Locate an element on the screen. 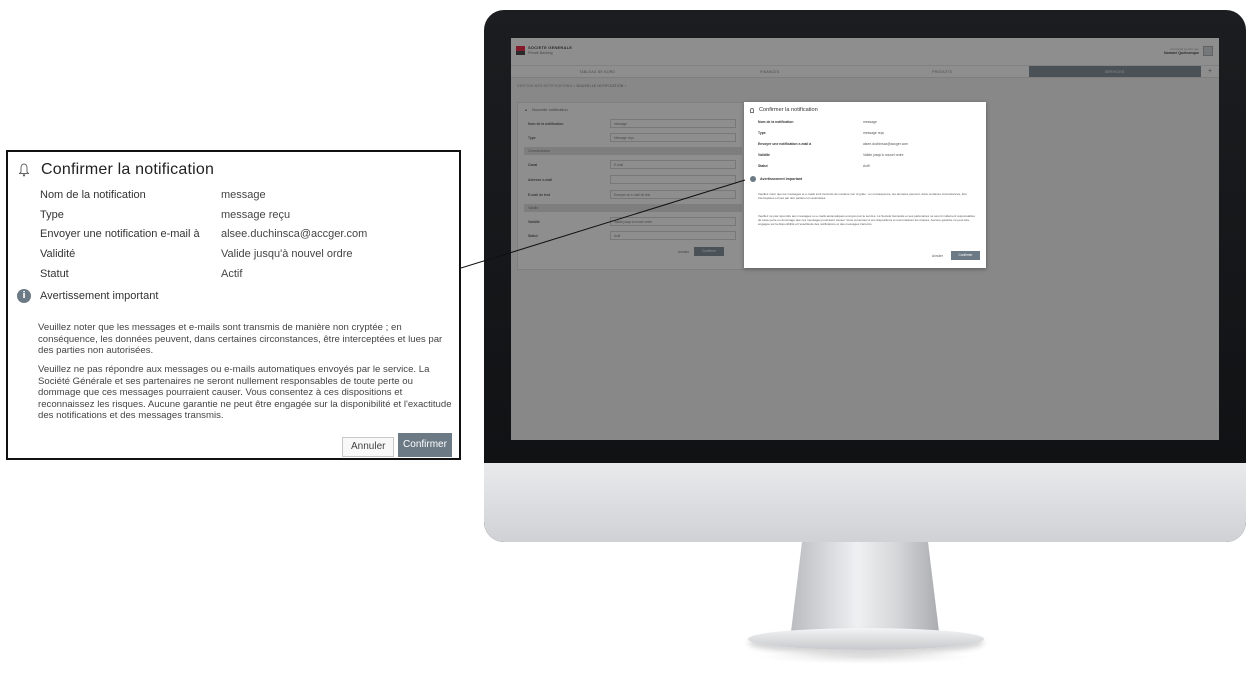 This screenshot has width=1246, height=688. modal-confirm-button: Confirmer is located at coordinates (965, 255).